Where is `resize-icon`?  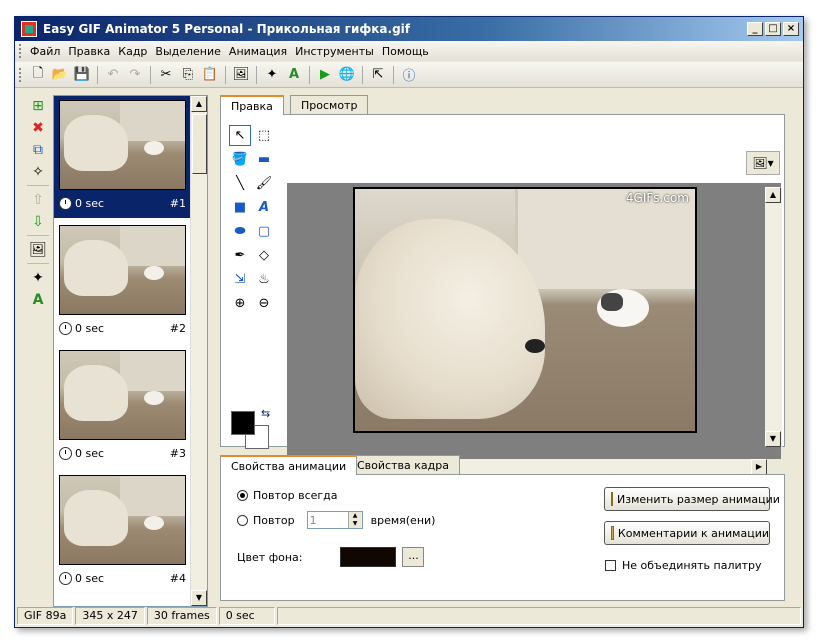
resize-icon is located at coordinates (612, 499).